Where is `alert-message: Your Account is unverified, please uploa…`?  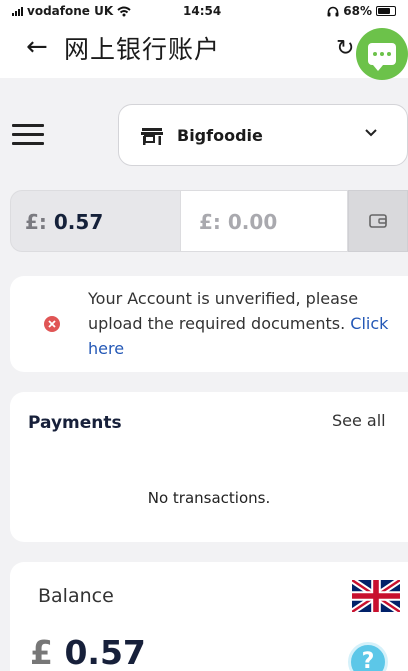
alert-message: Your Account is unverified, please uploa… is located at coordinates (247, 323).